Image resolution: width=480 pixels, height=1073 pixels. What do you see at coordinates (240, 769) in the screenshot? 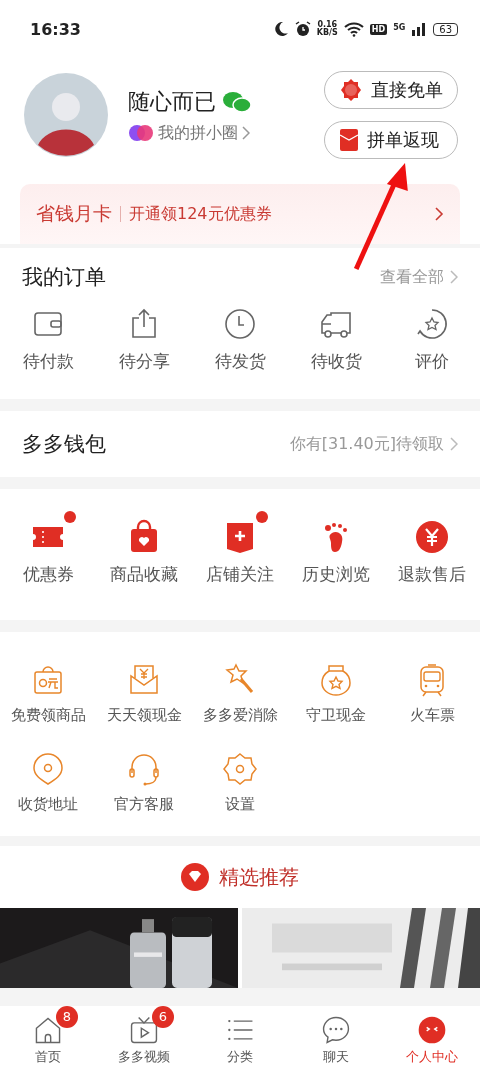
I see `settings-icon` at bounding box center [240, 769].